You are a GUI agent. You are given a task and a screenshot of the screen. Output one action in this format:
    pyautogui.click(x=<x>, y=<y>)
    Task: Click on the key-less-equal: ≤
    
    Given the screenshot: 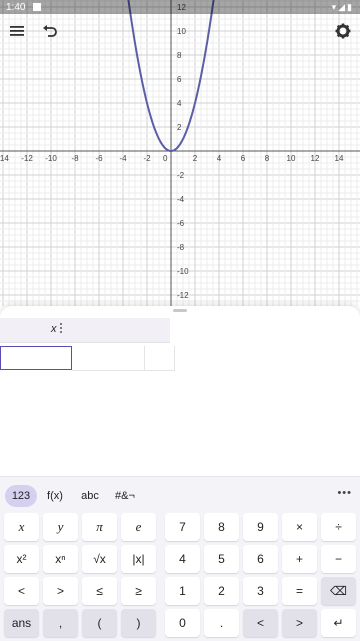 What is the action you would take?
    pyautogui.click(x=99, y=591)
    